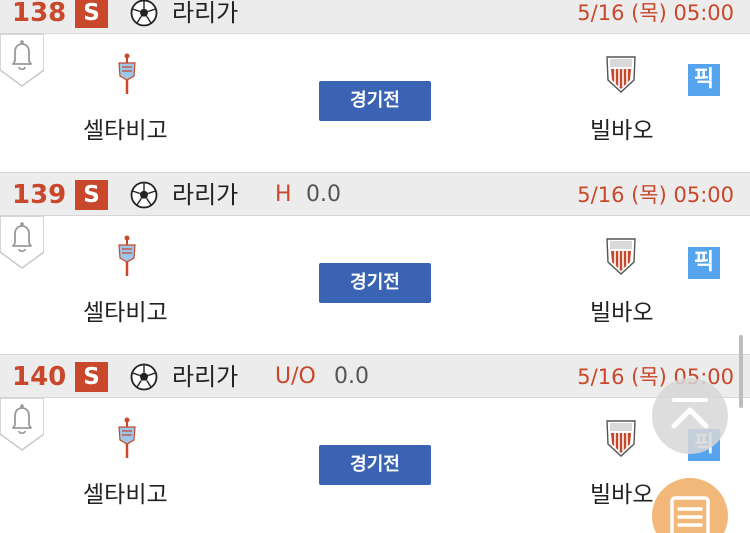  What do you see at coordinates (741, 371) in the screenshot?
I see `scrollbar-thumb` at bounding box center [741, 371].